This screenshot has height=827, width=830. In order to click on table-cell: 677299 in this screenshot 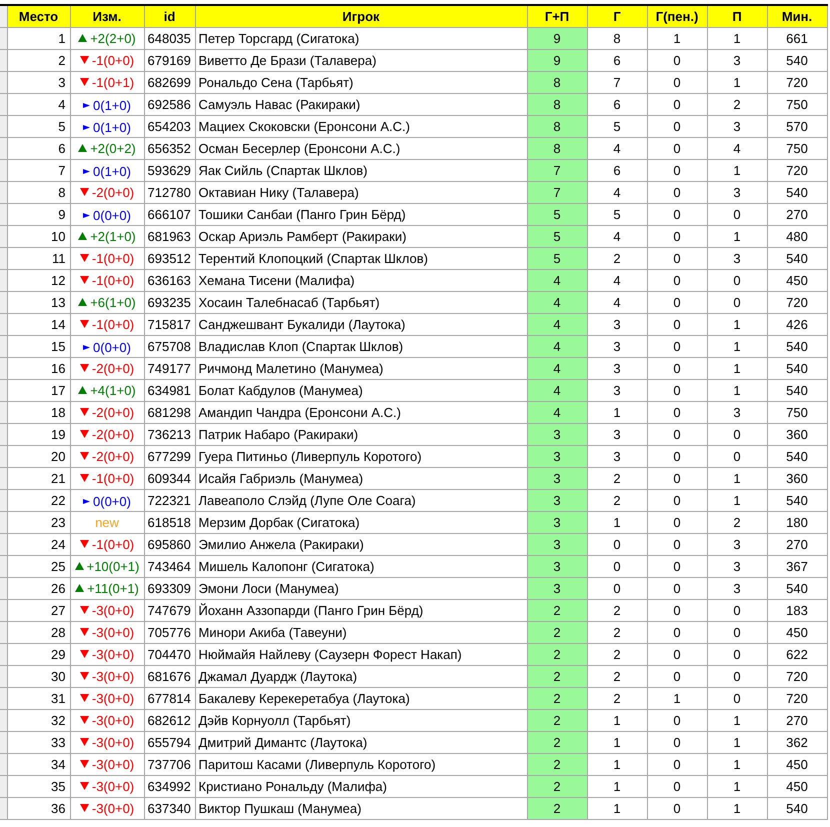, I will do `click(169, 456)`.